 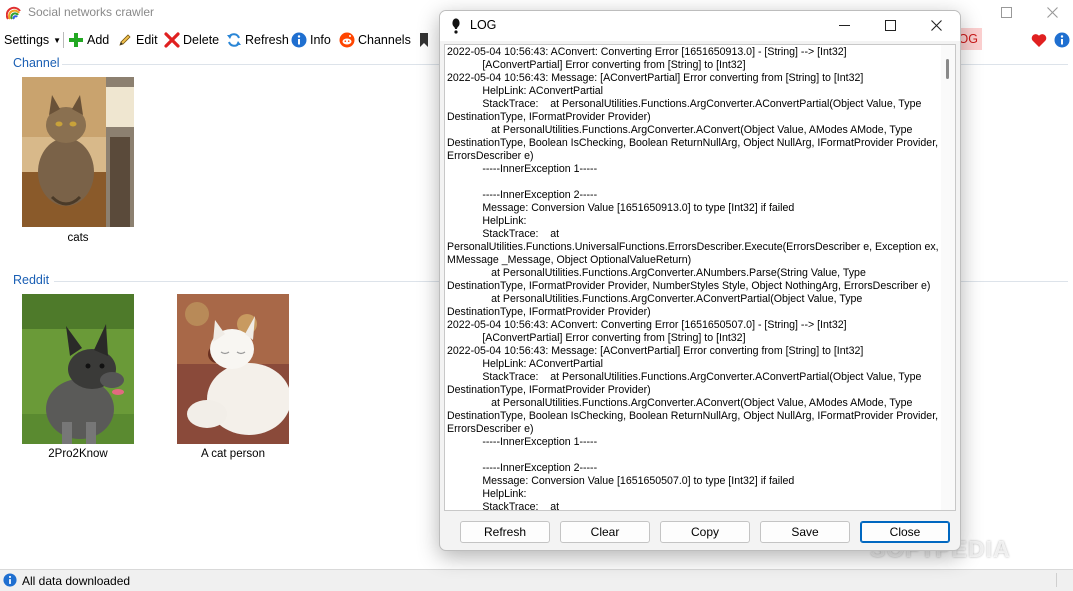 I want to click on section-label-channel: Channel, so click(x=36, y=63).